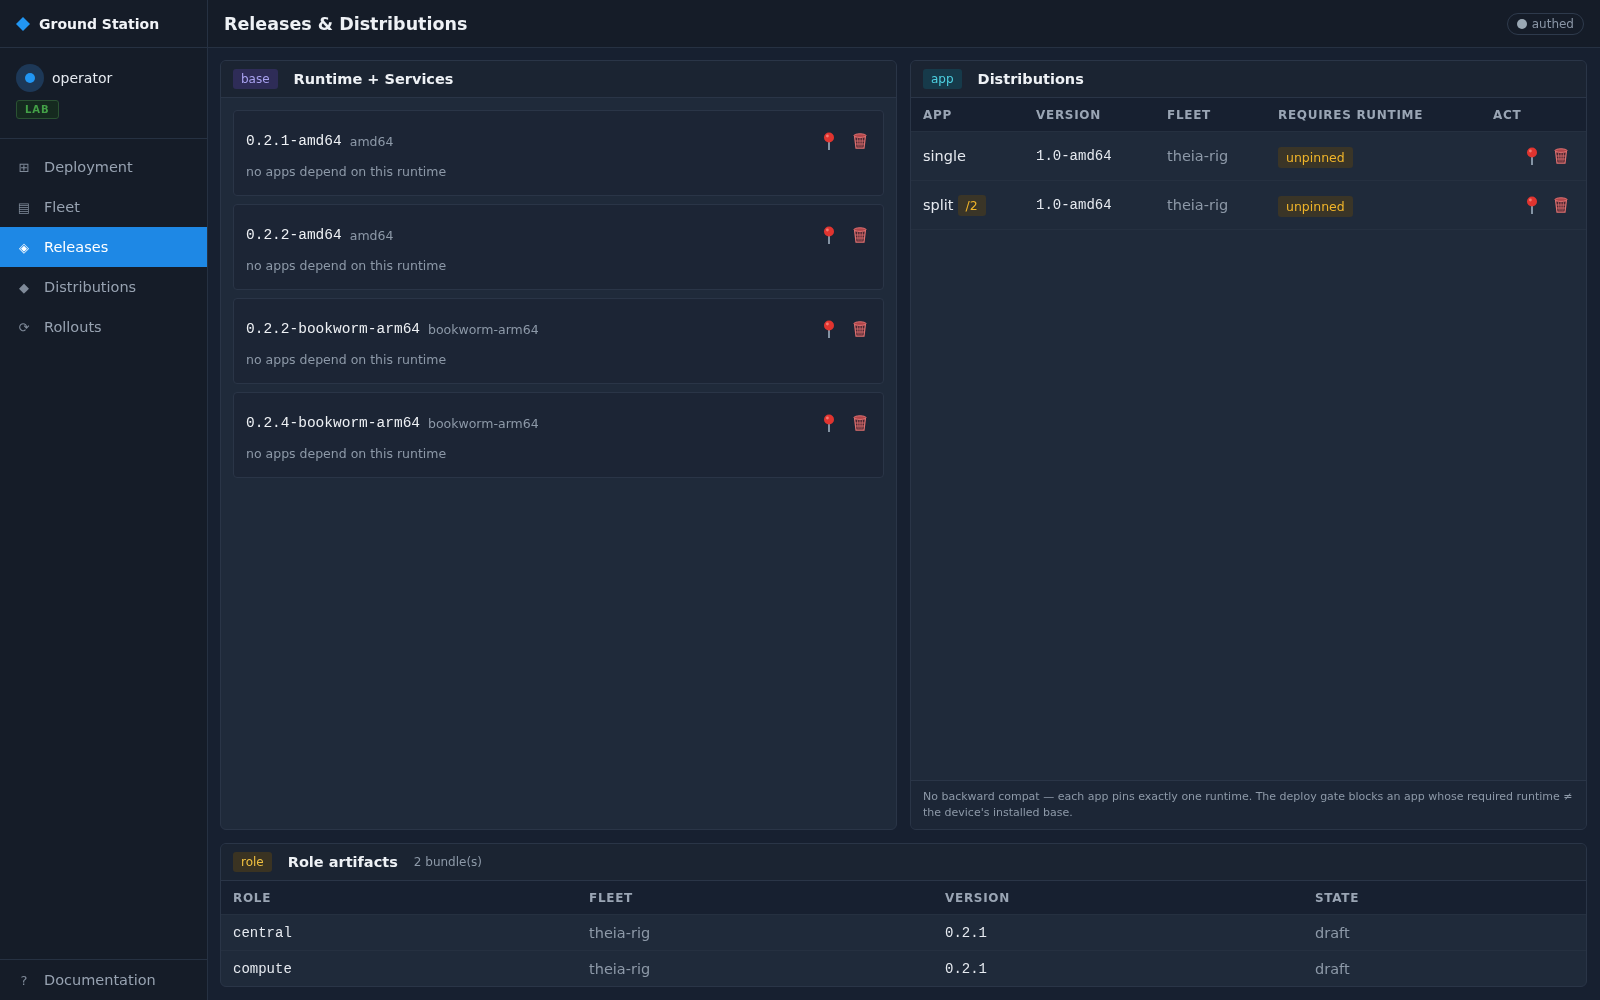 The image size is (1600, 1000). Describe the element at coordinates (1508, 114) in the screenshot. I see `column-header: ACT` at that location.